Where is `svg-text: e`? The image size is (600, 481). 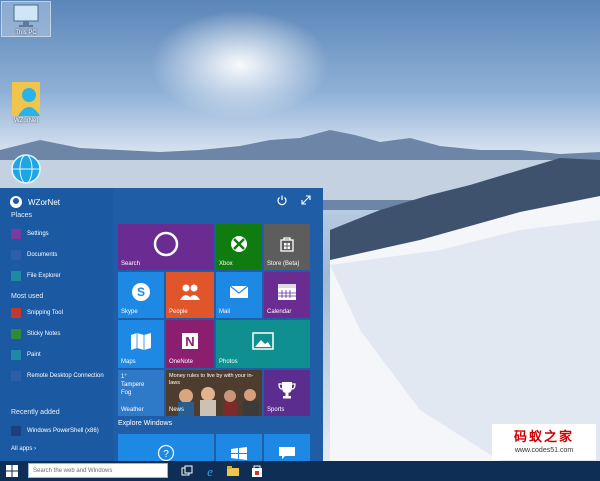 svg-text: e is located at coordinates (210, 471).